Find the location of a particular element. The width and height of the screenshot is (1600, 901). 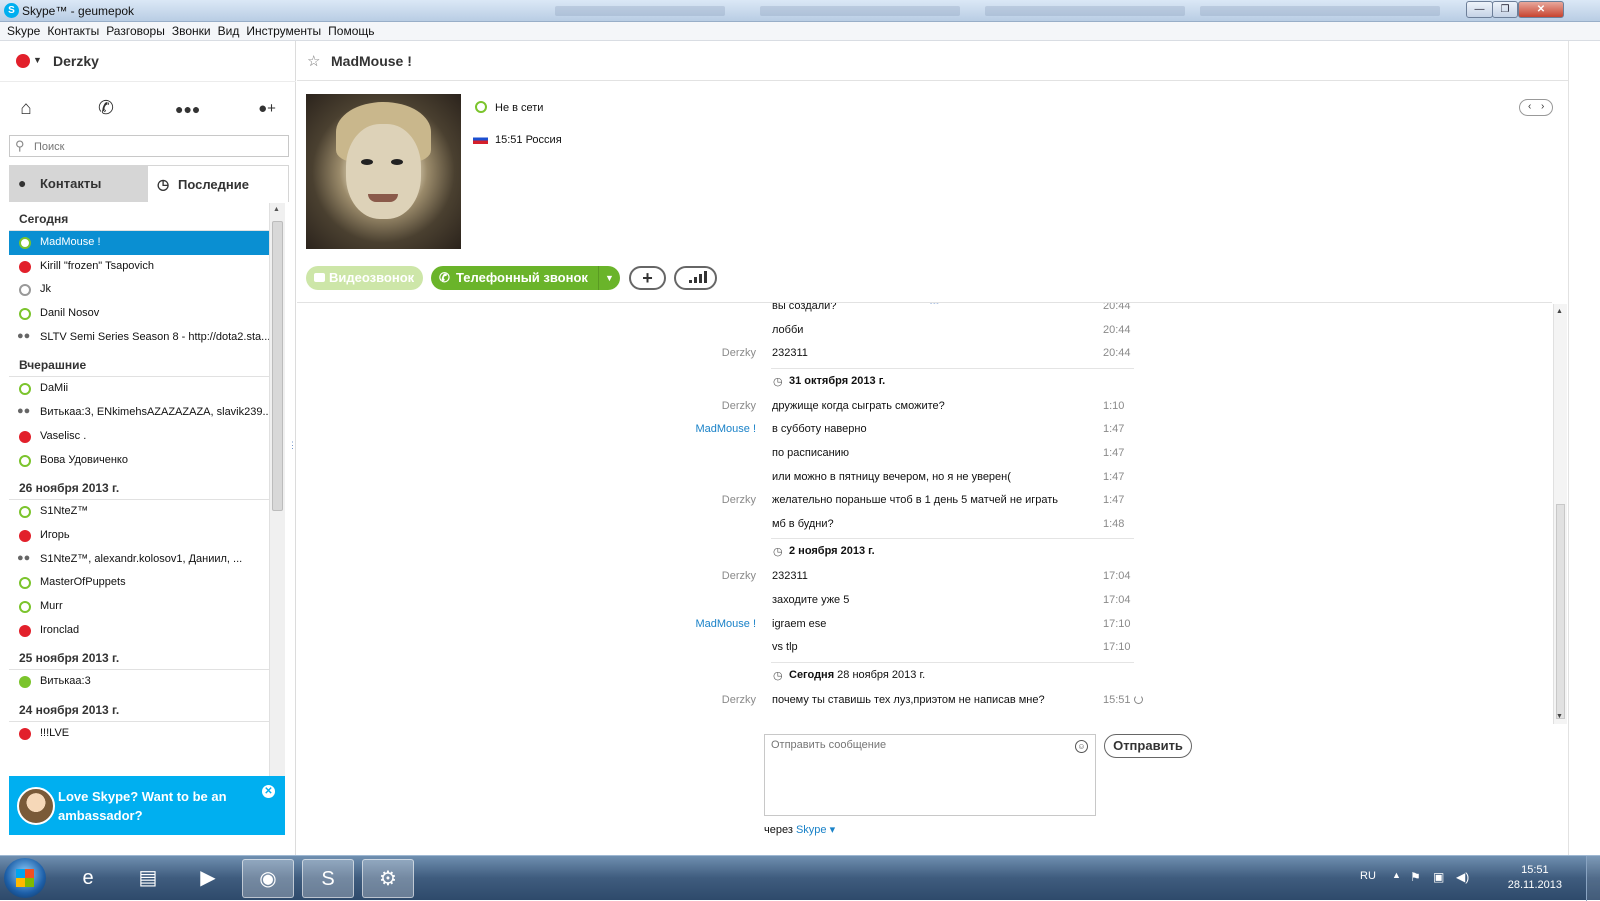

emoticon-icon: ☺ is located at coordinates (1081, 746).